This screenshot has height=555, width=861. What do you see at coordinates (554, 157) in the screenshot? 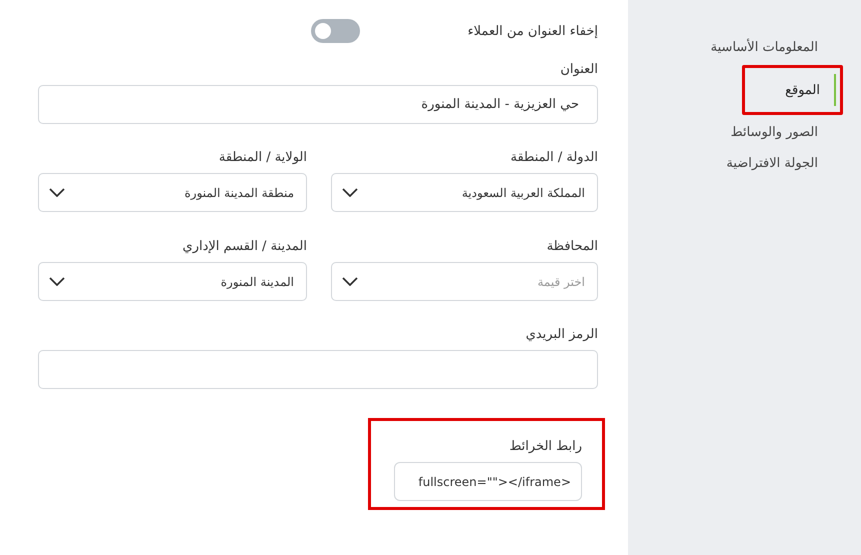
I see `field-label: الدولة / المنطقة` at bounding box center [554, 157].